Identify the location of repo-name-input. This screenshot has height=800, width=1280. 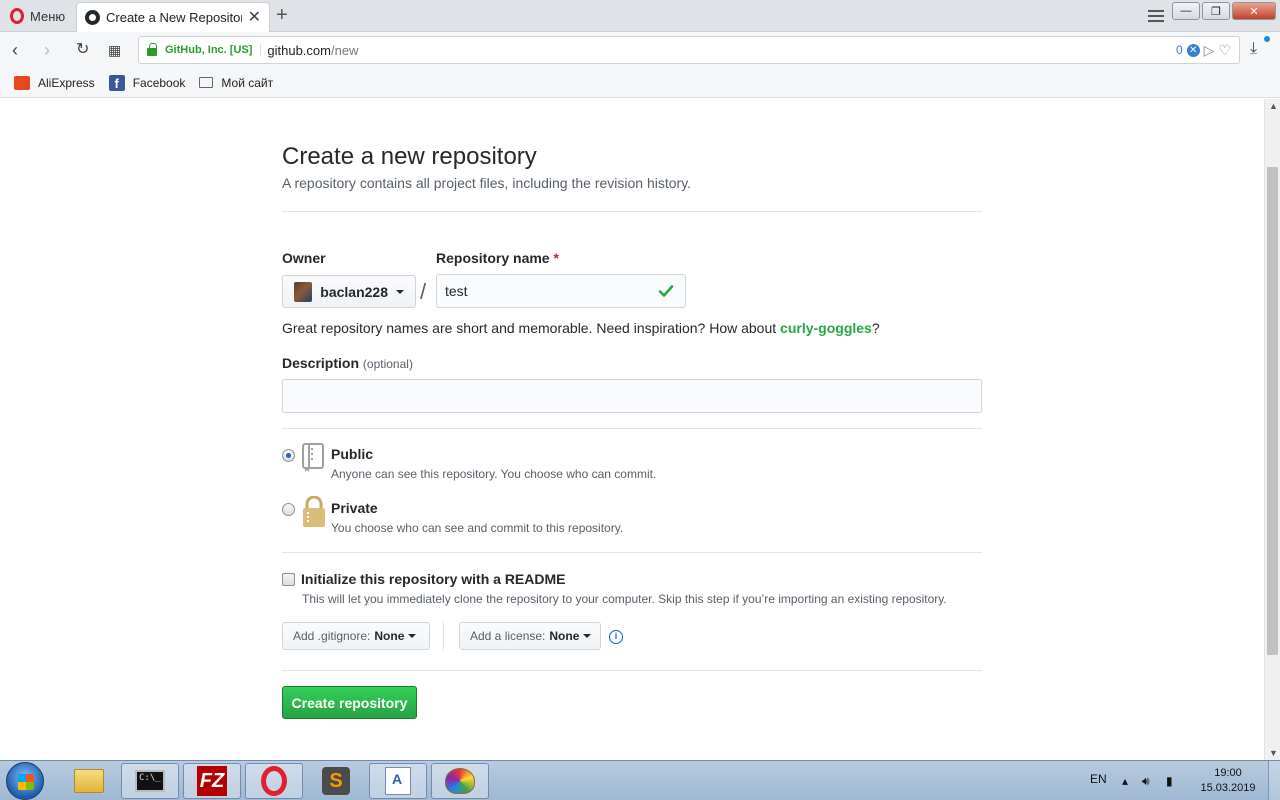
(561, 291).